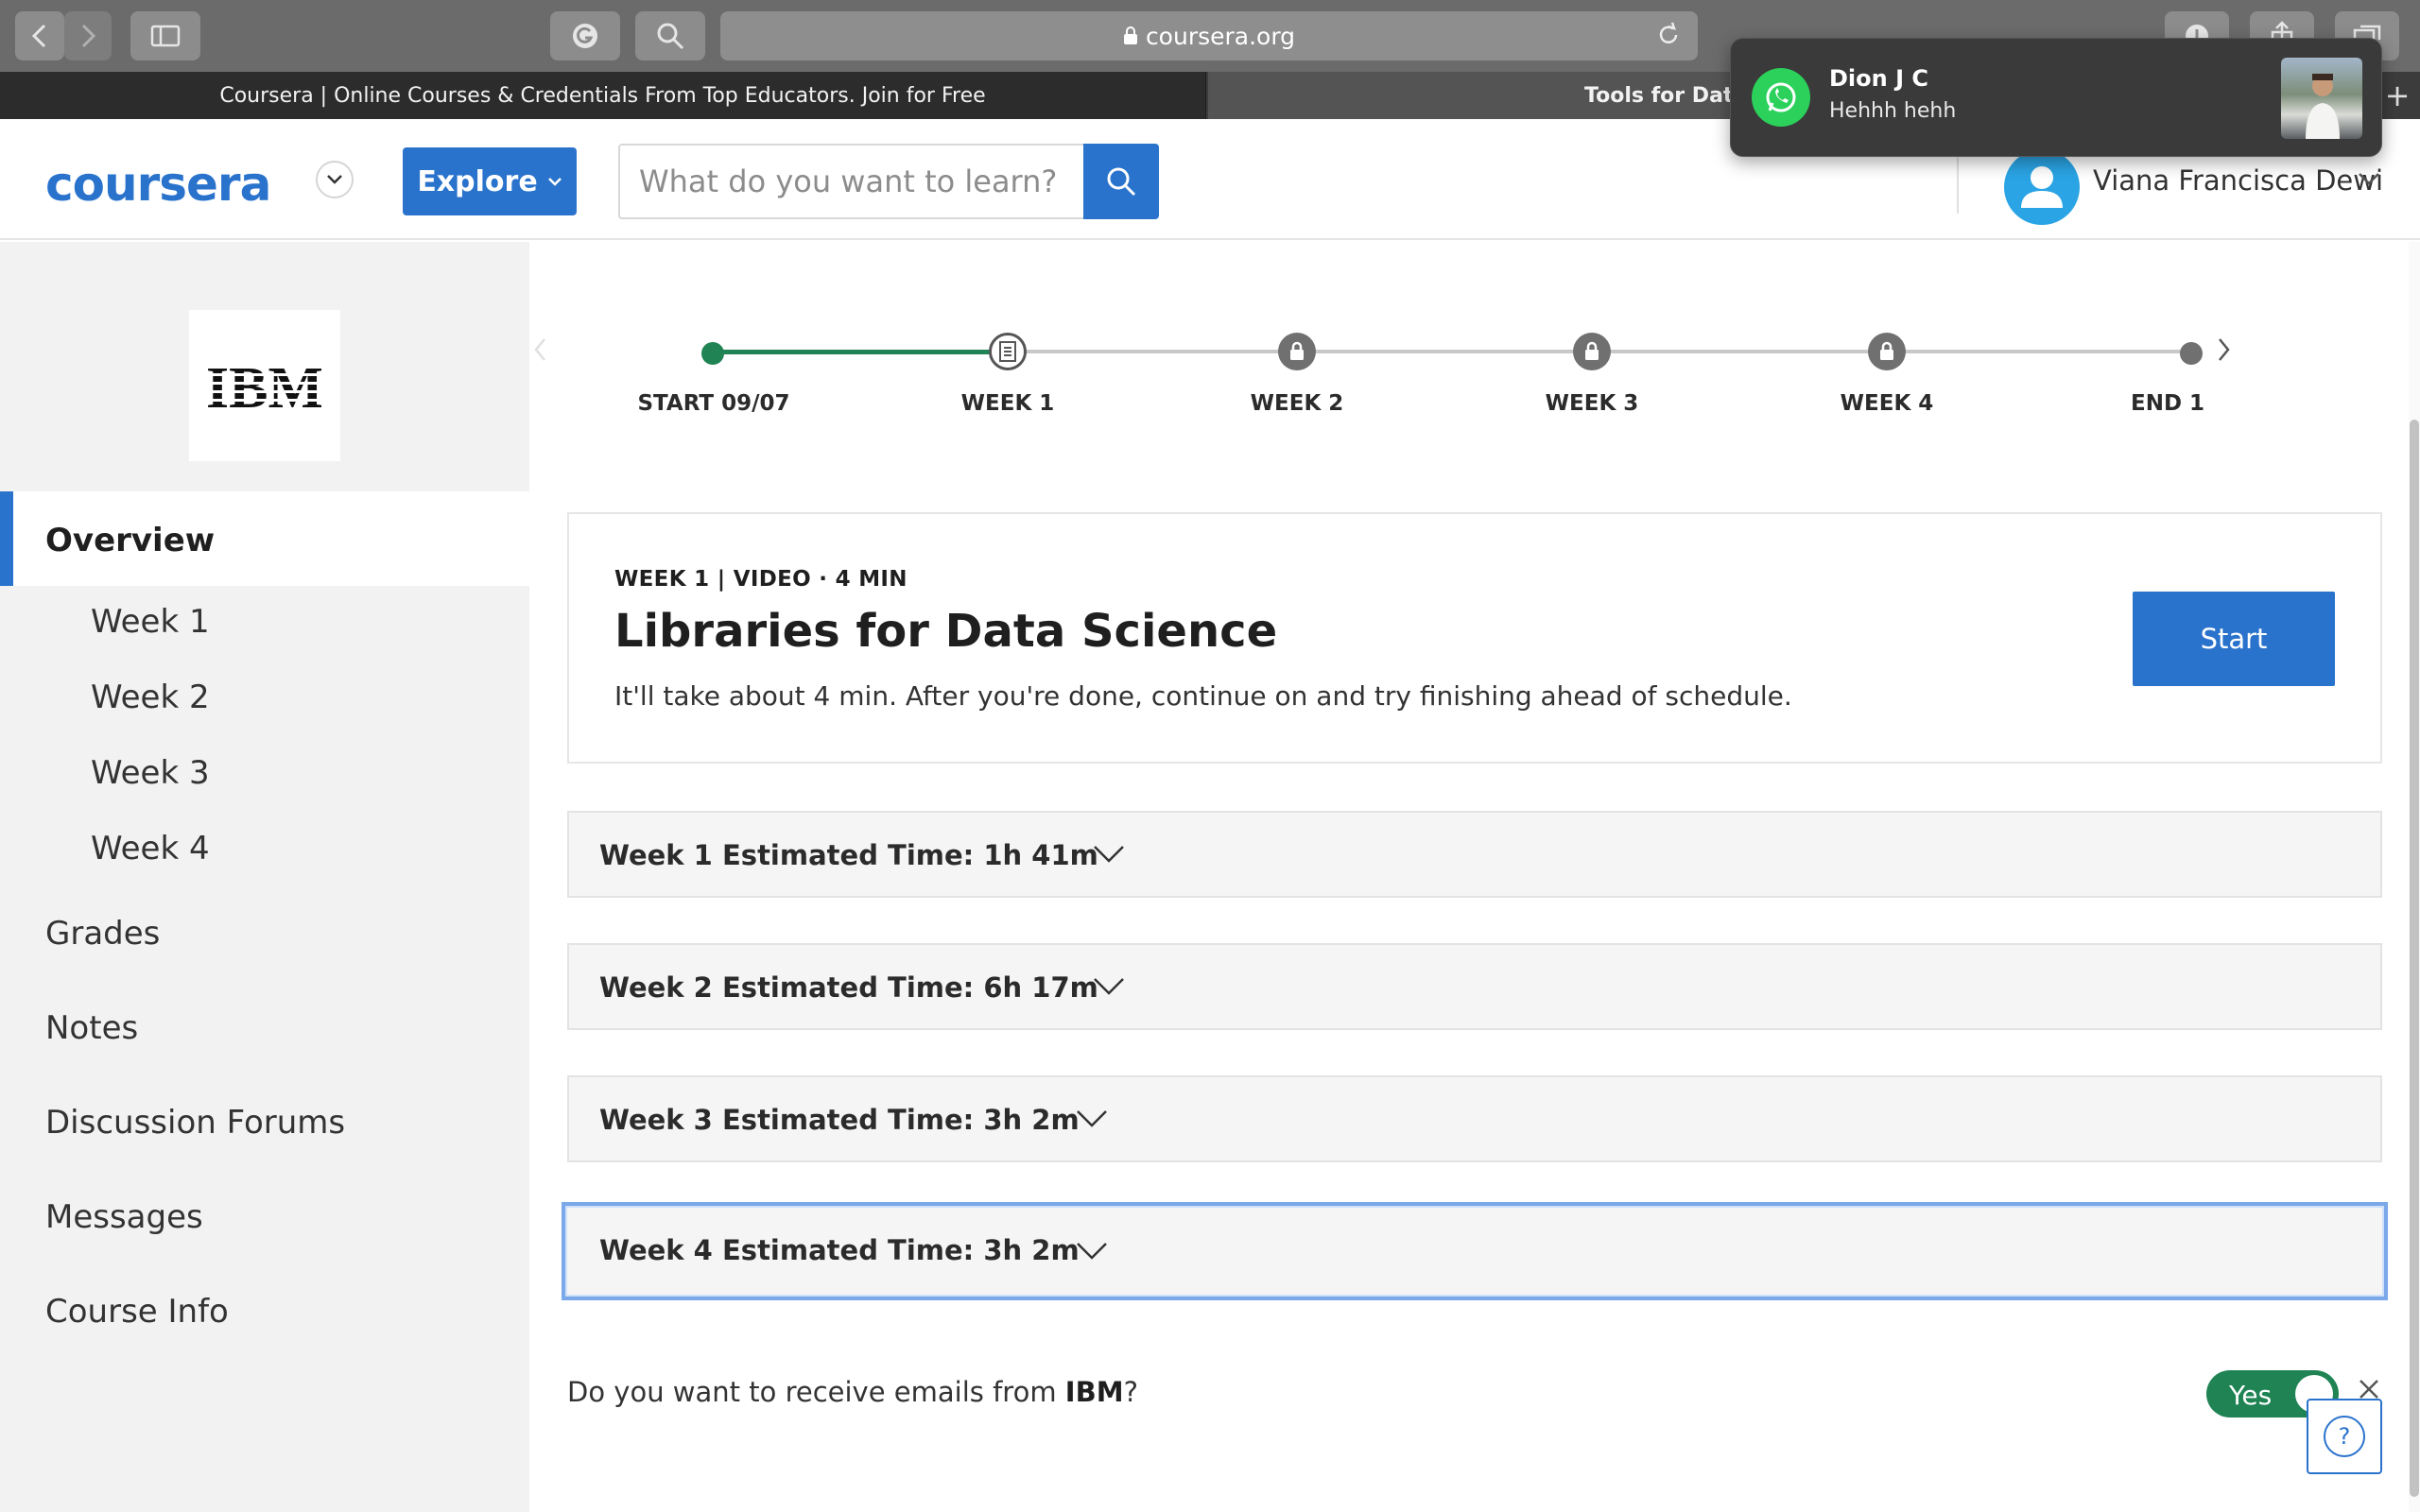 The image size is (2420, 1512). I want to click on milestone-week-3-node, so click(1592, 351).